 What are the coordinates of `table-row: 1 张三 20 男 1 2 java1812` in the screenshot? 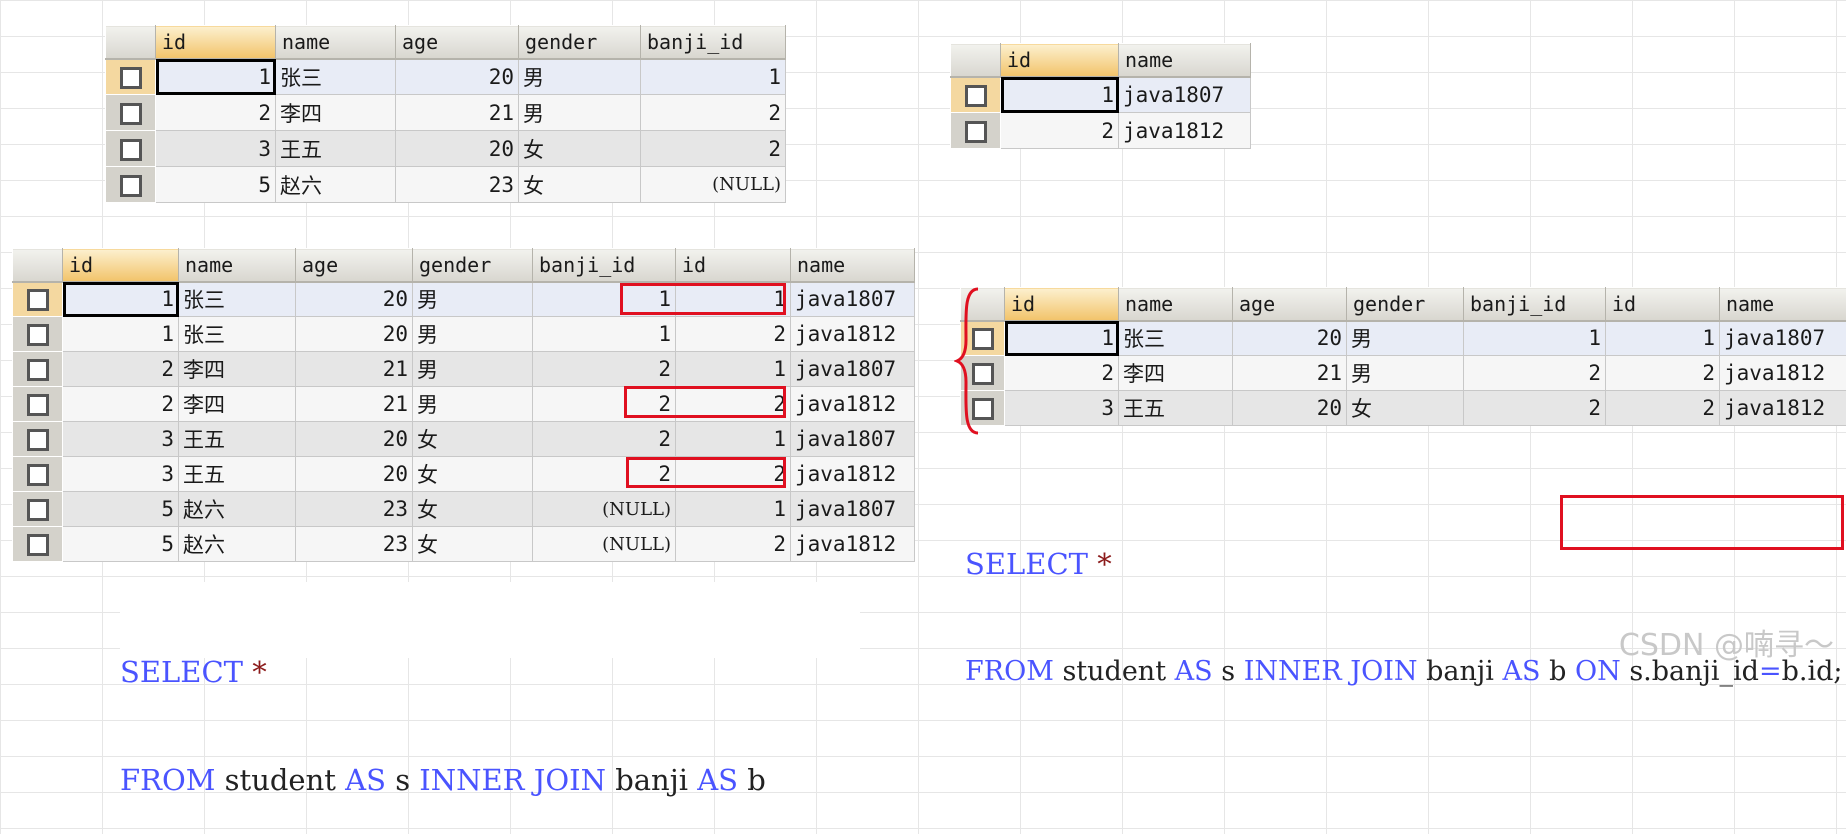 It's located at (464, 334).